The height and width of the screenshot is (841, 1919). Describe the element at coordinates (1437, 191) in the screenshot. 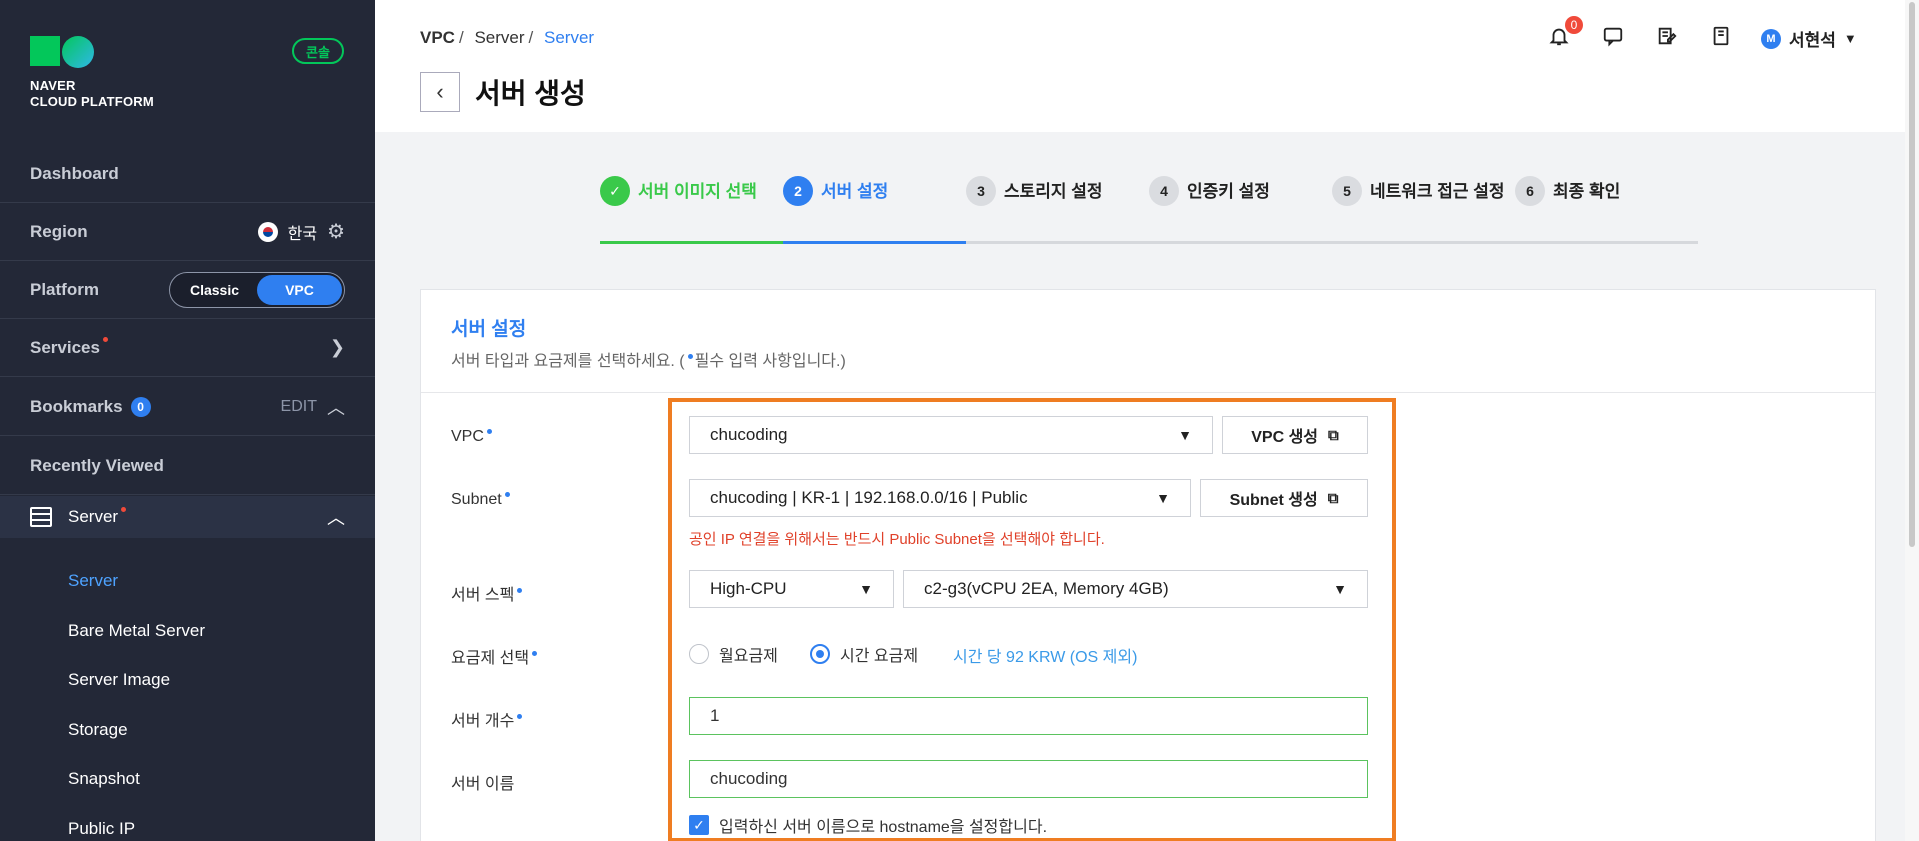

I see `step-label: 네트워크 접근 설정` at that location.